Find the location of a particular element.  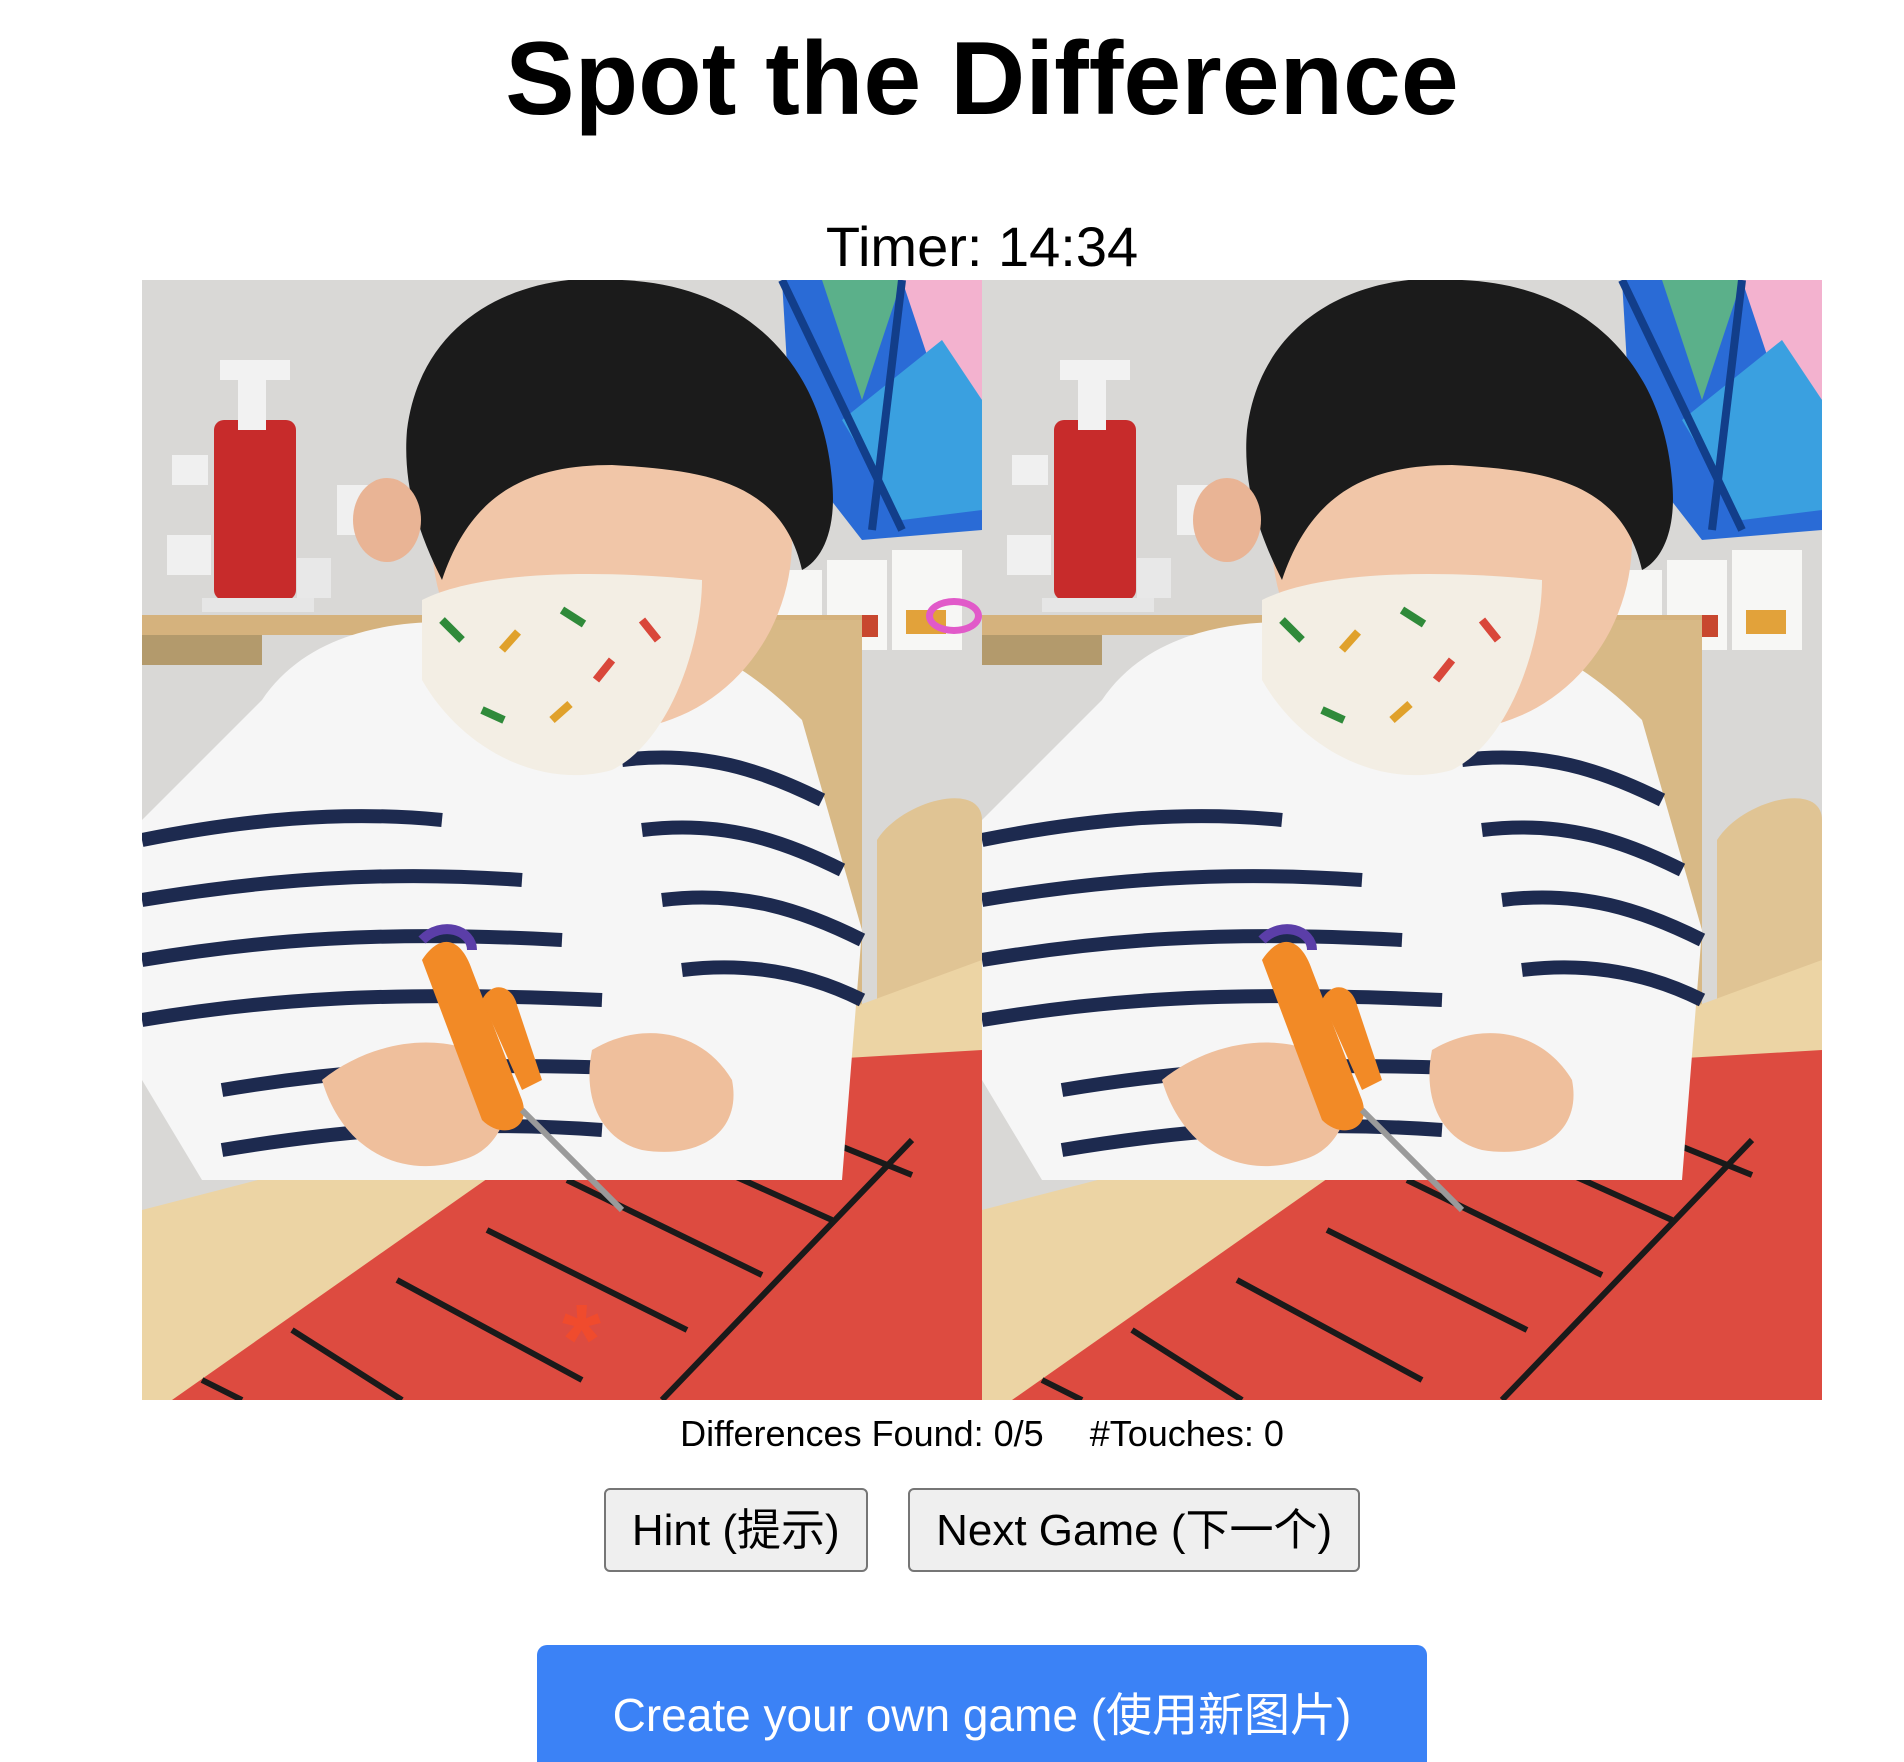

touches-count: #Touches: 0 is located at coordinates (1186, 1433).